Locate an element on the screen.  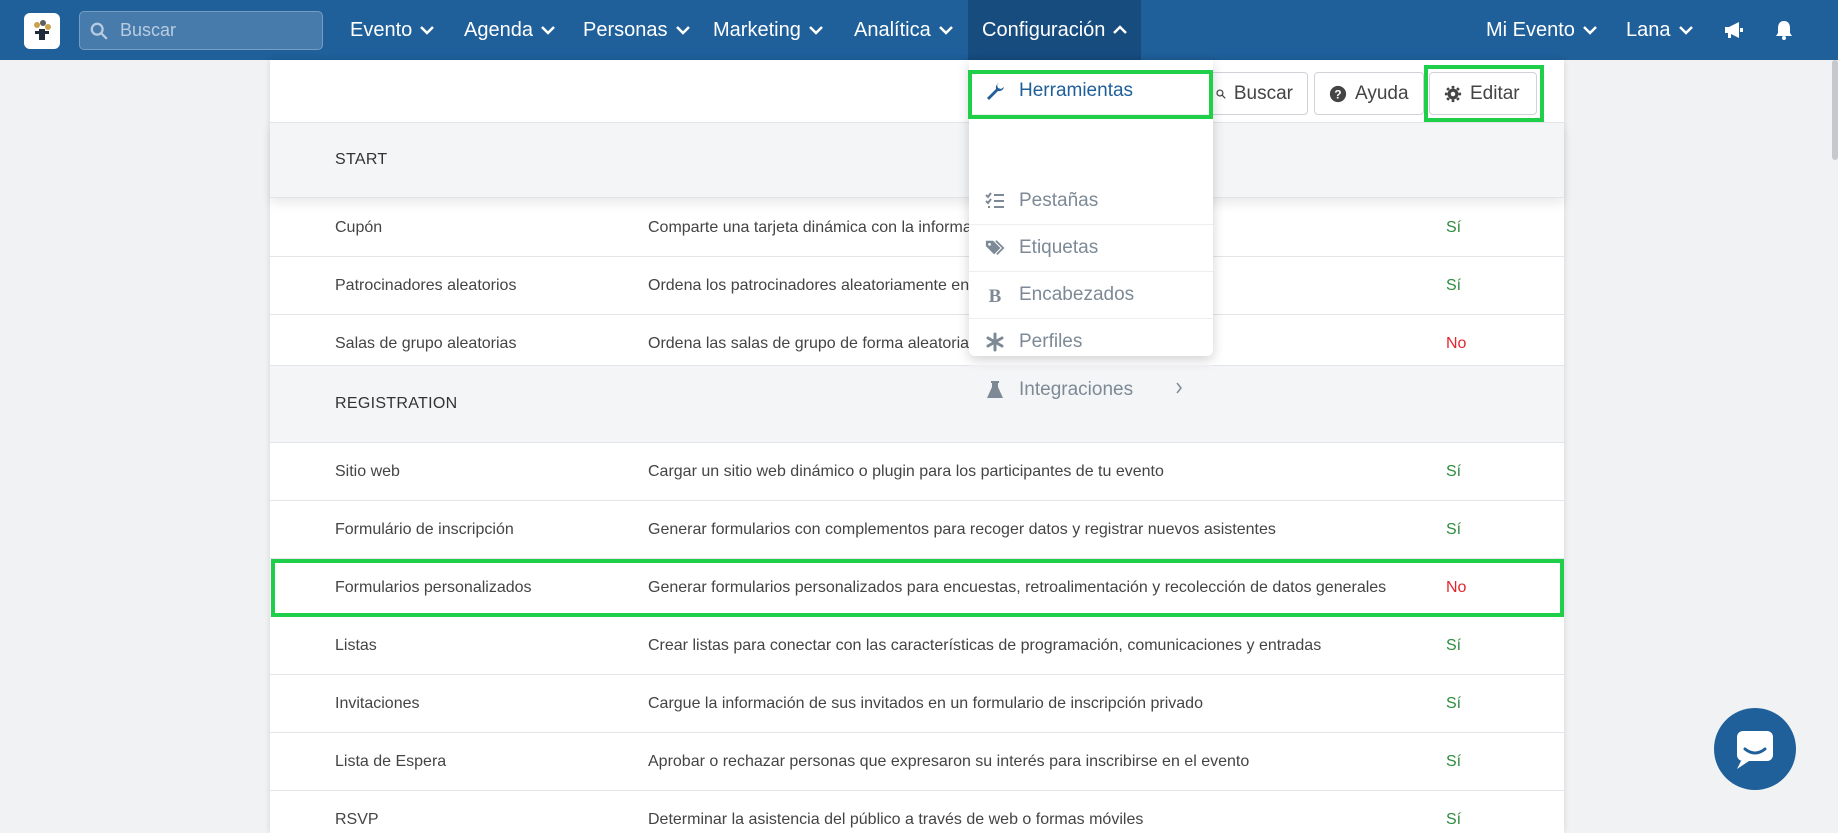
nav-agenda-label: Agenda is located at coordinates (498, 29).